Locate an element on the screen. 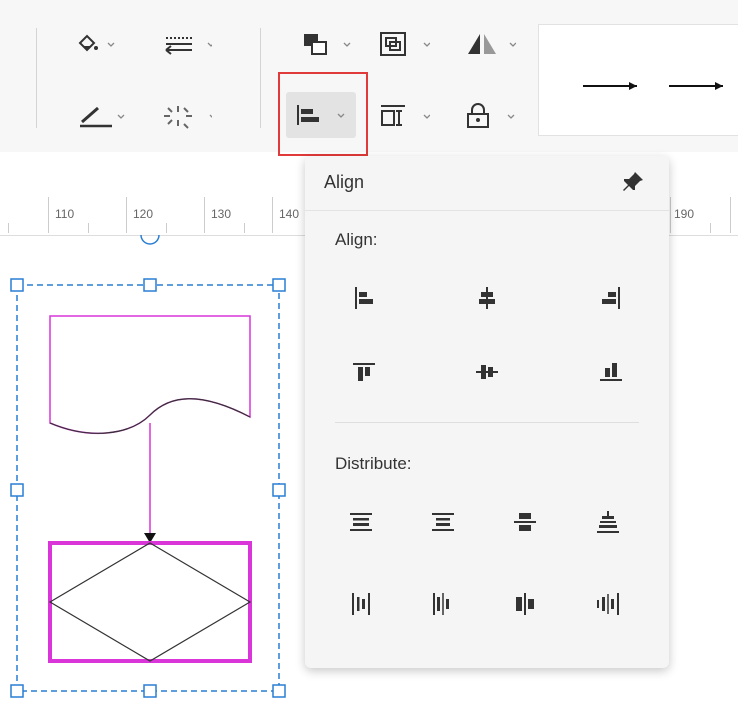 This screenshot has height=702, width=738. line-style-button is located at coordinates (182, 44).